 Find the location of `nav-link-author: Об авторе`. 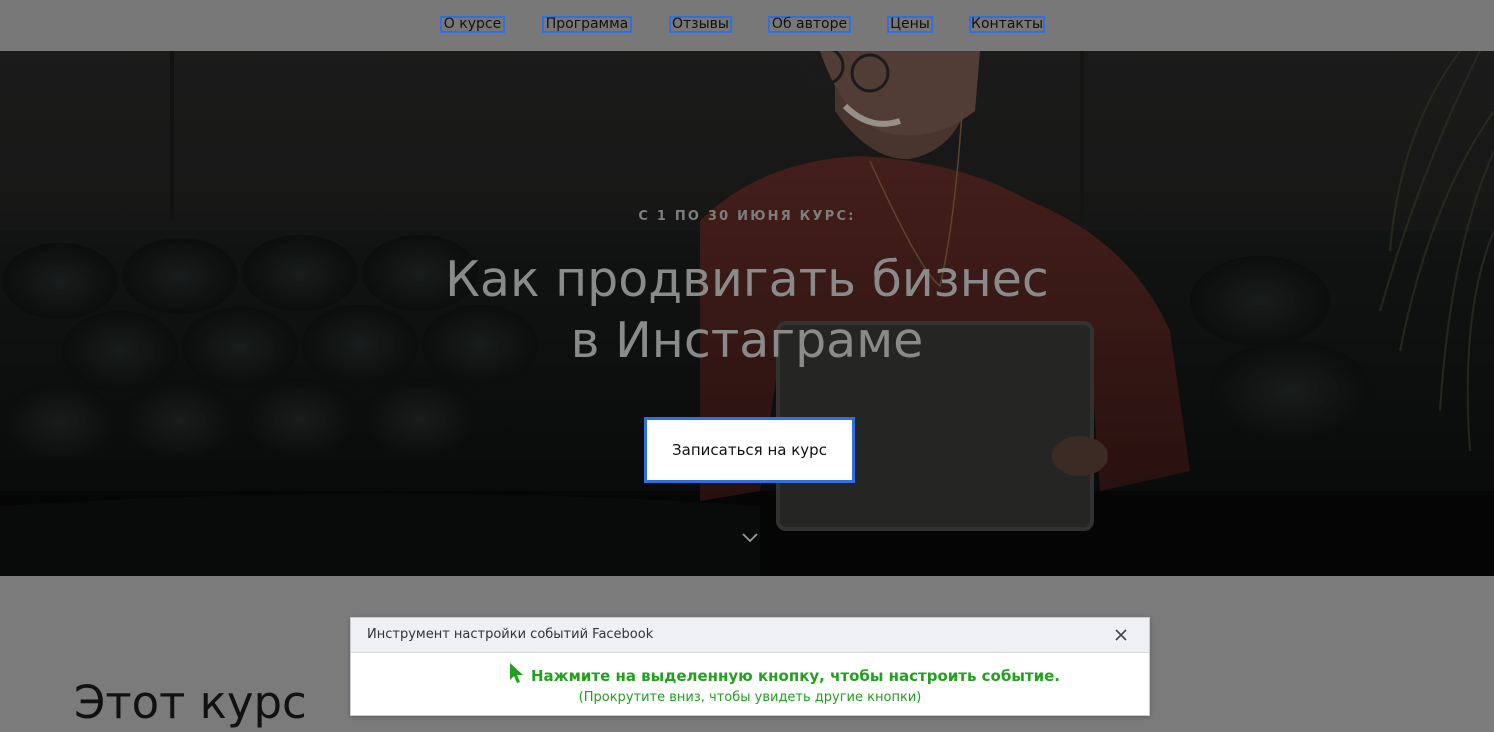

nav-link-author: Об авторе is located at coordinates (809, 24).